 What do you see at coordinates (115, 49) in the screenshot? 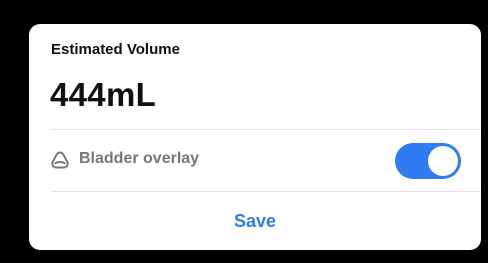
I see `estimated-volume-label: Estimated Volume` at bounding box center [115, 49].